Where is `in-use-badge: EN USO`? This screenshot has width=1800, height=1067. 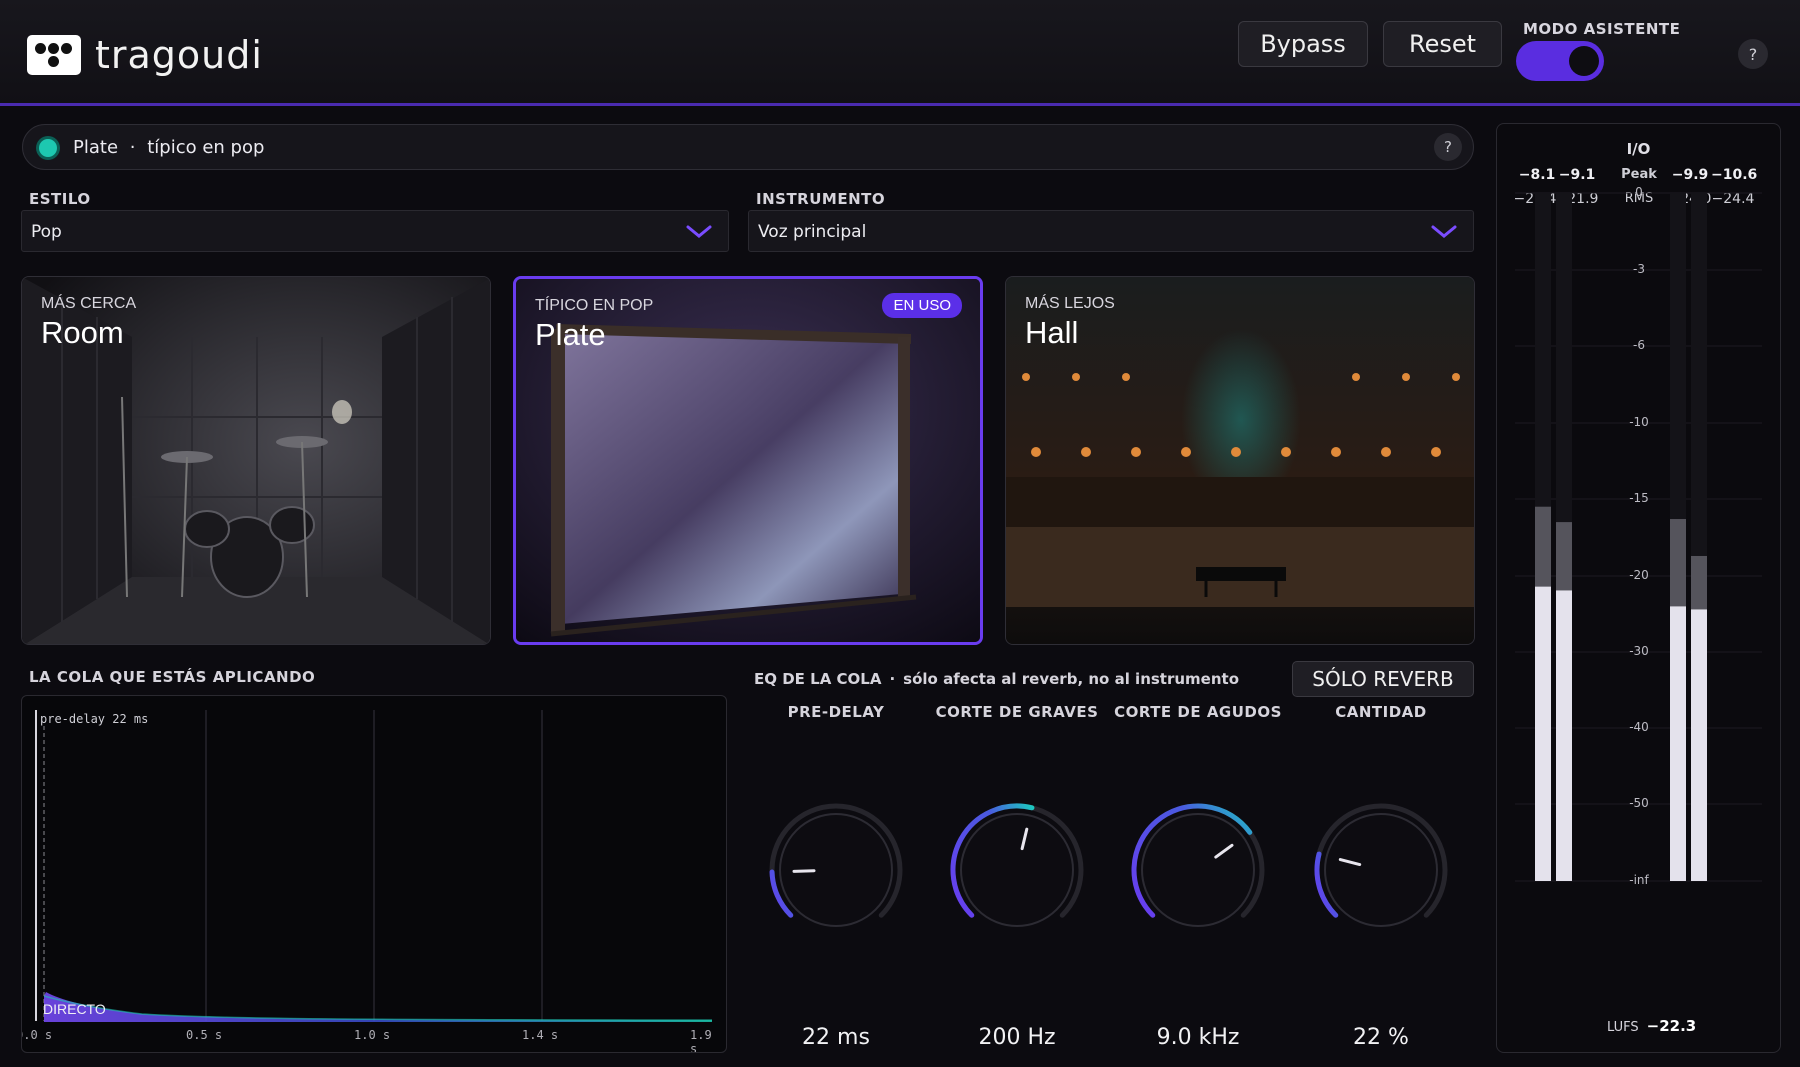
in-use-badge: EN USO is located at coordinates (922, 305).